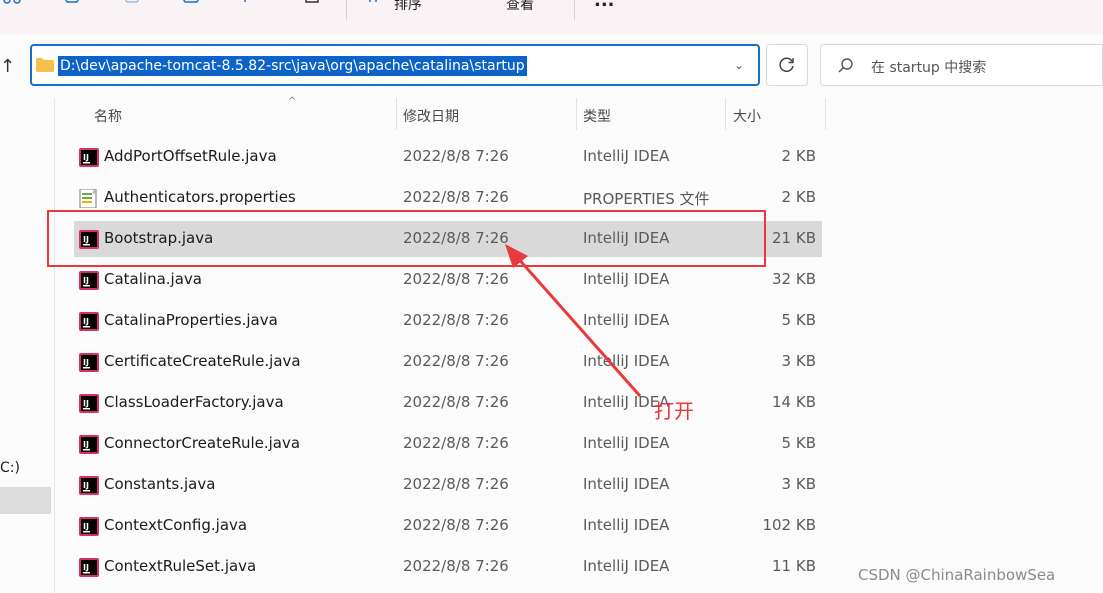  I want to click on delete-icon, so click(313, 6).